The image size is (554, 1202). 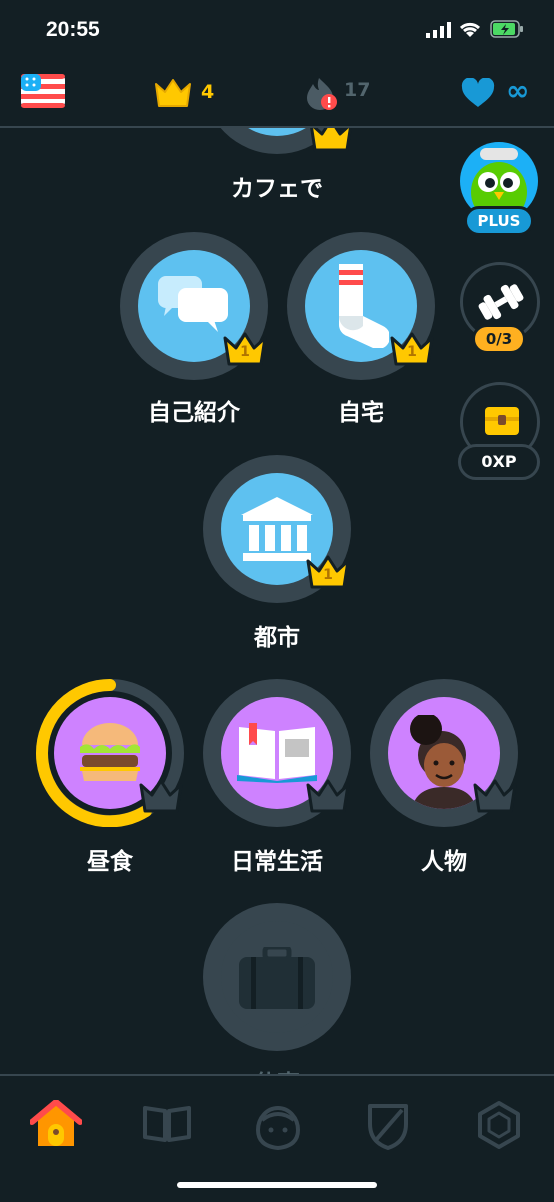 I want to click on skill-label-people: 人物, so click(x=444, y=862).